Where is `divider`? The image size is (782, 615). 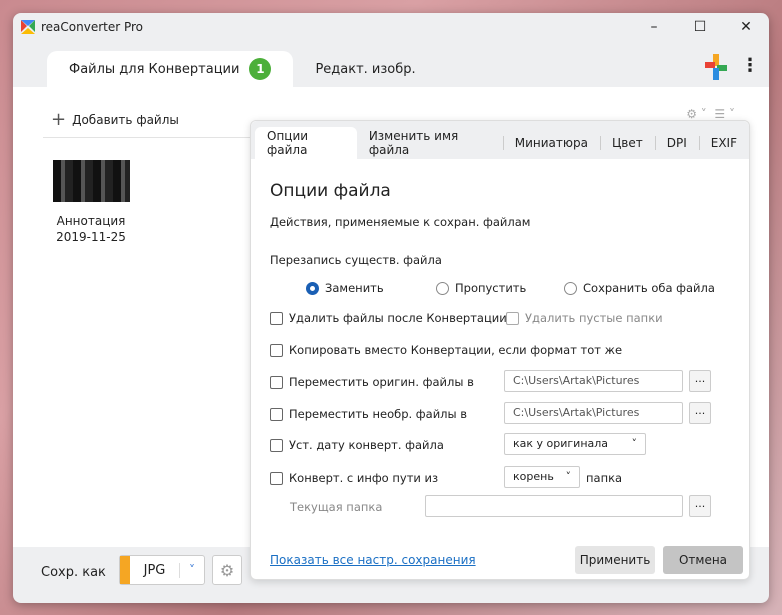 divider is located at coordinates (148, 137).